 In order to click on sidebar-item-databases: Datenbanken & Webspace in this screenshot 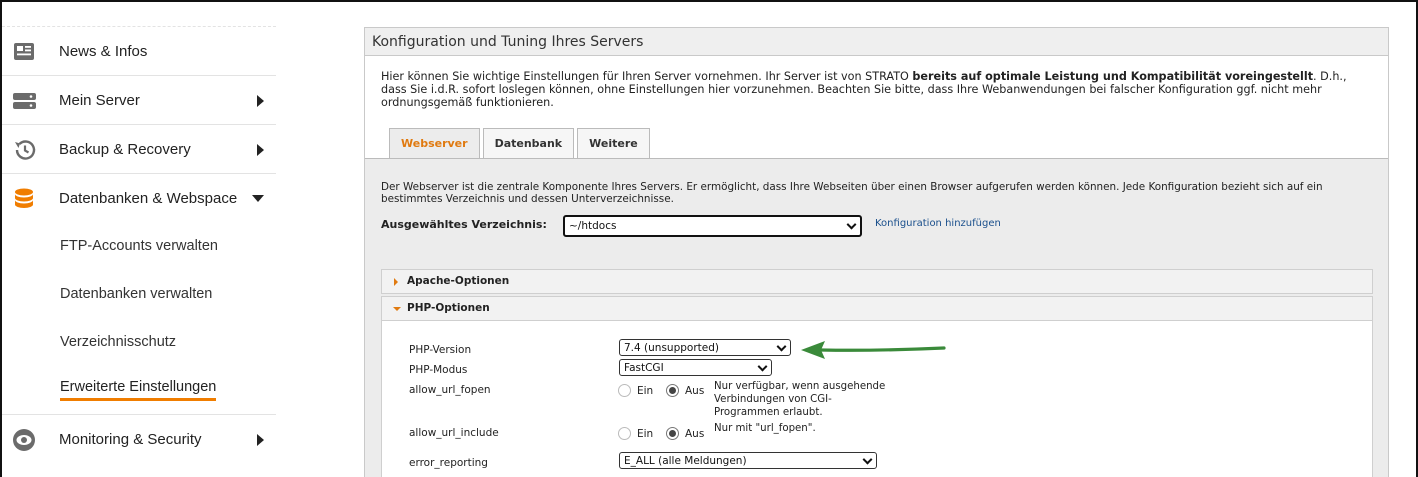, I will do `click(139, 197)`.